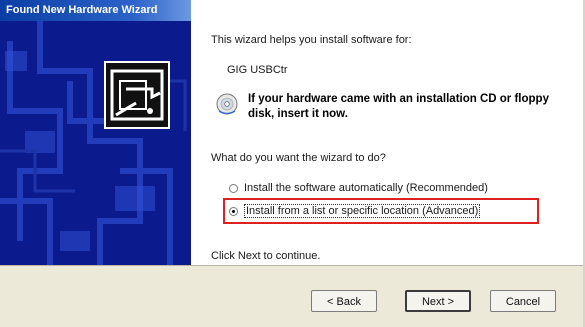  I want to click on highlight-box, so click(381, 211).